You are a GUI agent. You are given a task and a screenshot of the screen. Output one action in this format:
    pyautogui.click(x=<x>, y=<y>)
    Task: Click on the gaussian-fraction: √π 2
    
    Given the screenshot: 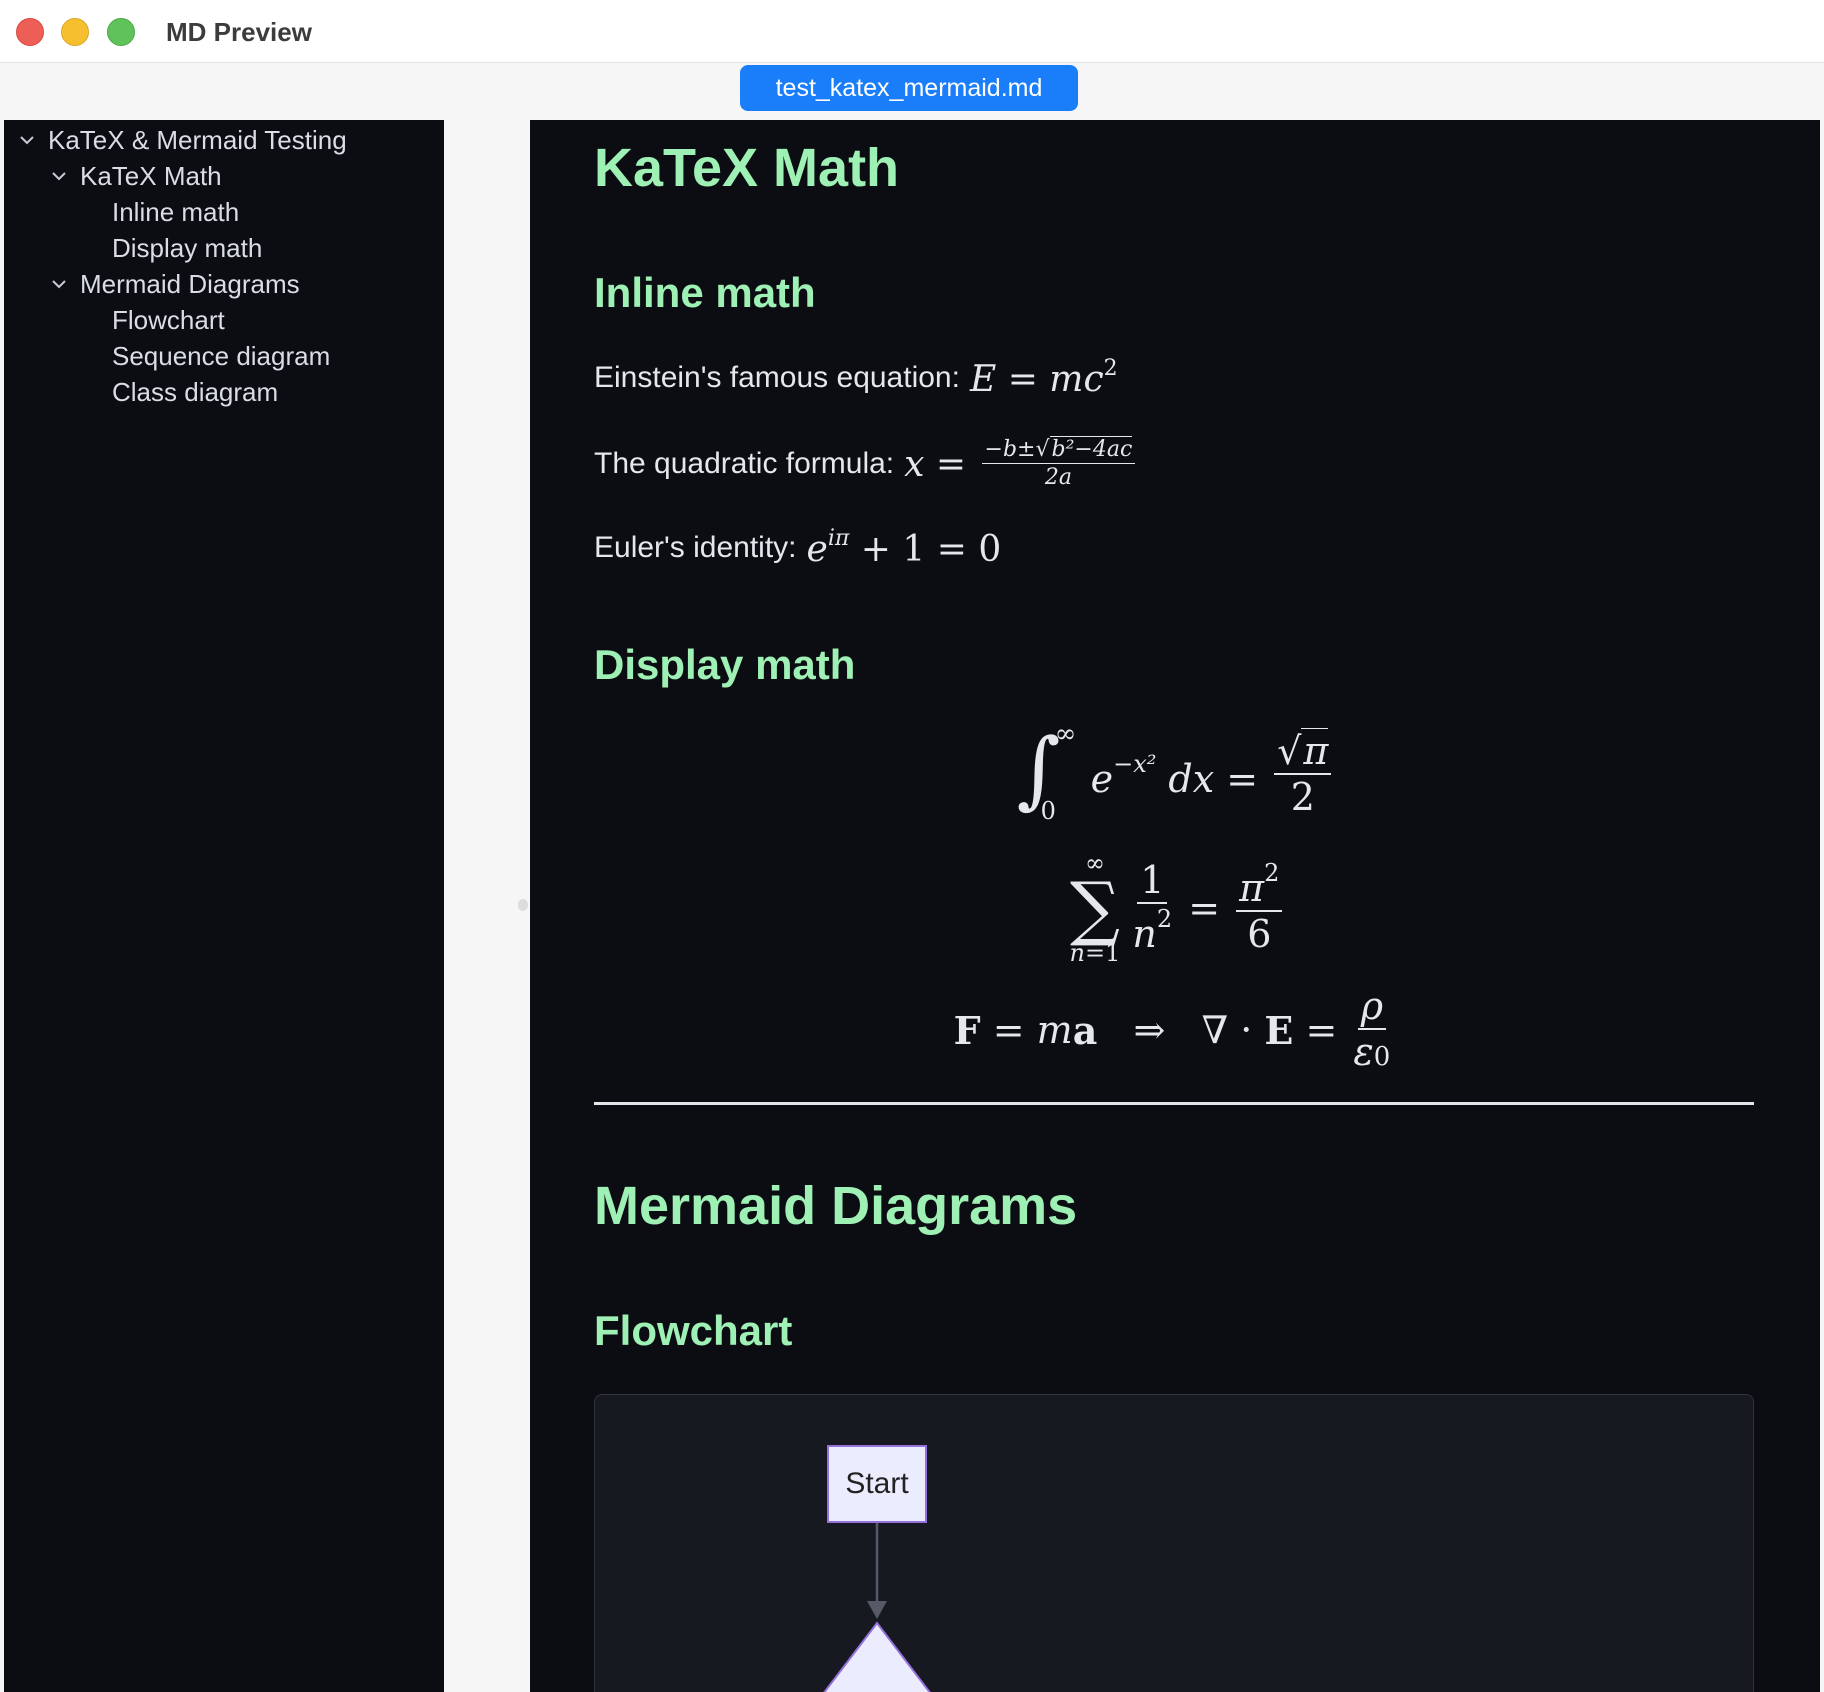 What is the action you would take?
    pyautogui.click(x=1303, y=773)
    